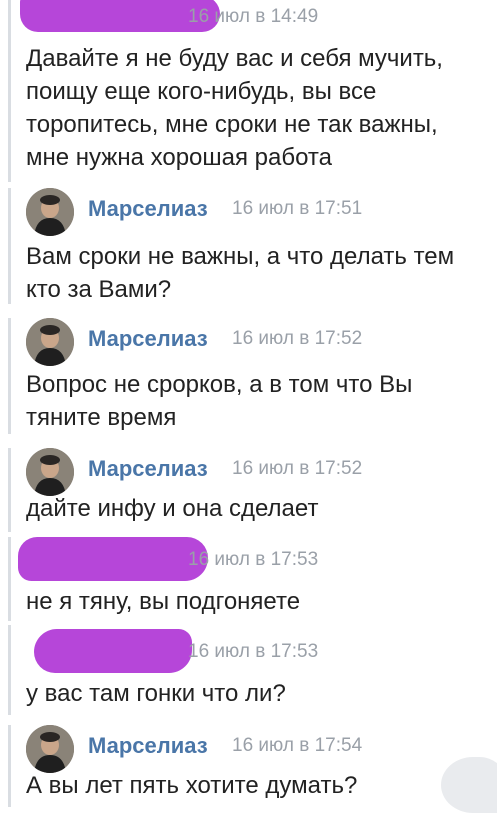  I want to click on message-text-line: дайте инфу и она сделает, so click(172, 508).